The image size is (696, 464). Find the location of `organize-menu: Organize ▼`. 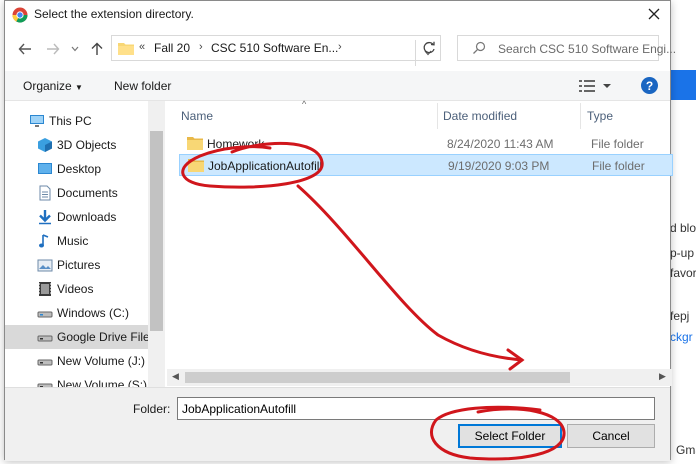

organize-menu: Organize ▼ is located at coordinates (53, 86).